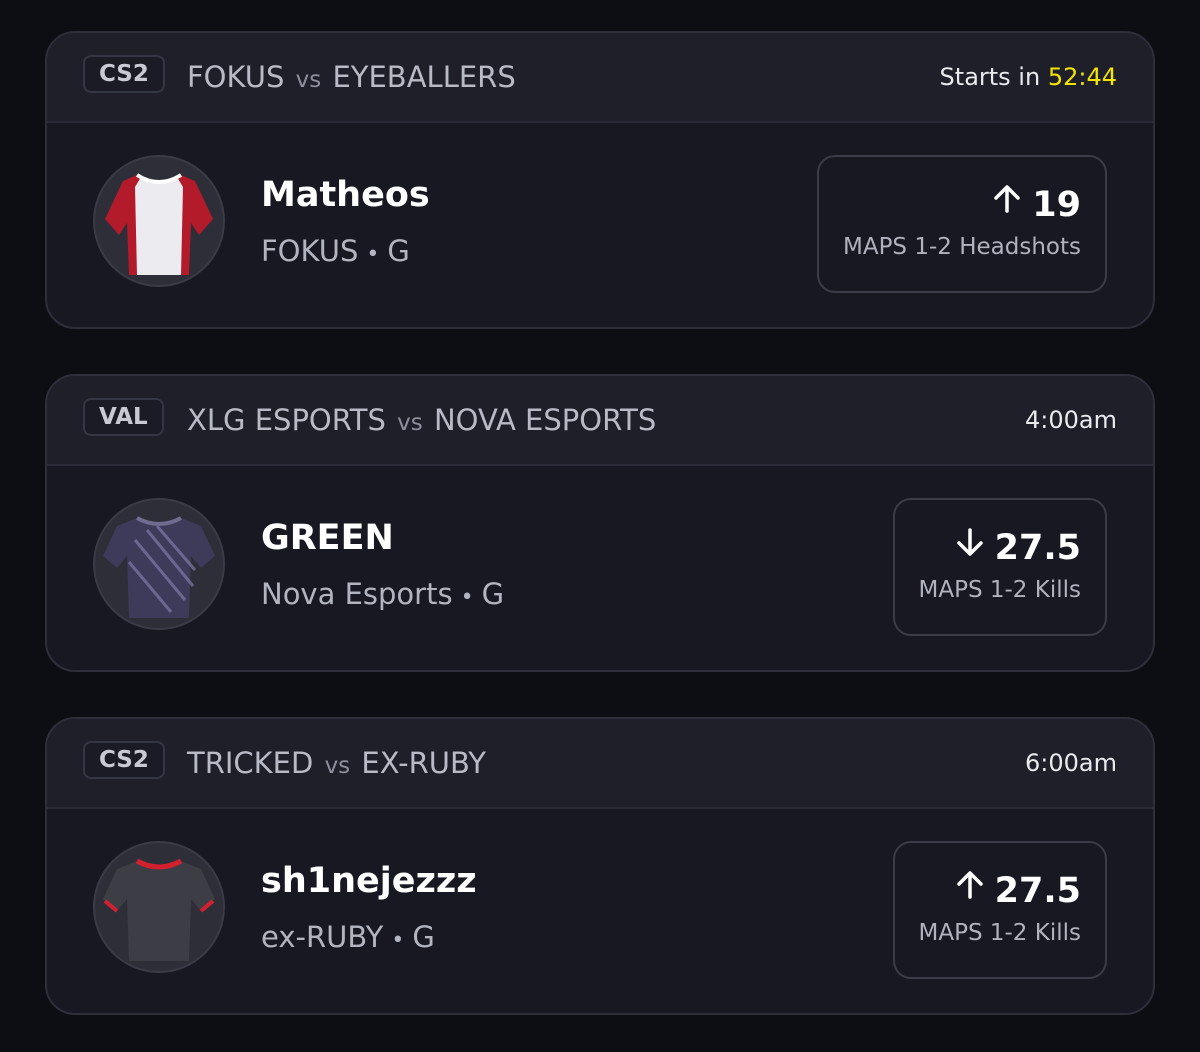  I want to click on player-team-position: ex-RUBY • G, so click(348, 939).